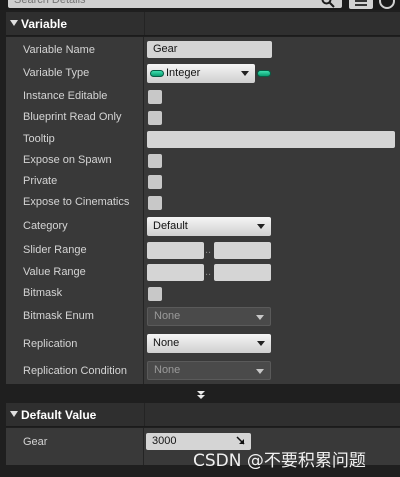 The image size is (400, 477). Describe the element at coordinates (264, 73) in the screenshot. I see `container-type-pin-icon` at that location.